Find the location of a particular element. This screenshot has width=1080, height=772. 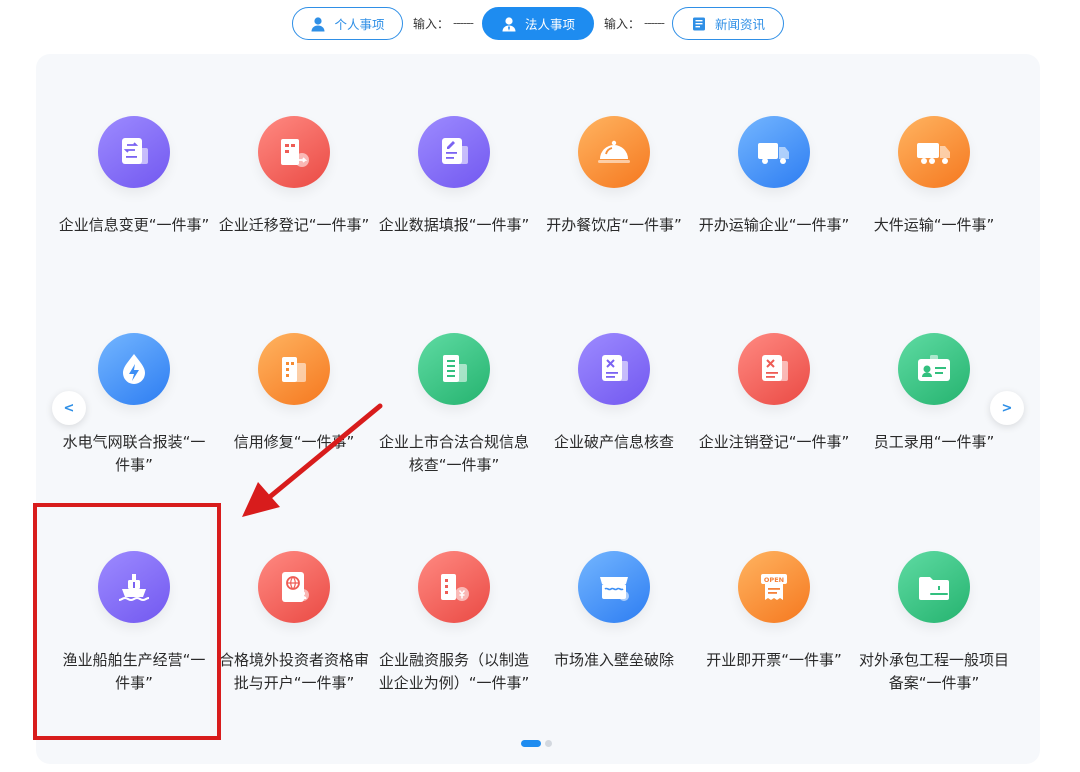

tab-news: 新闻资讯 is located at coordinates (728, 23).